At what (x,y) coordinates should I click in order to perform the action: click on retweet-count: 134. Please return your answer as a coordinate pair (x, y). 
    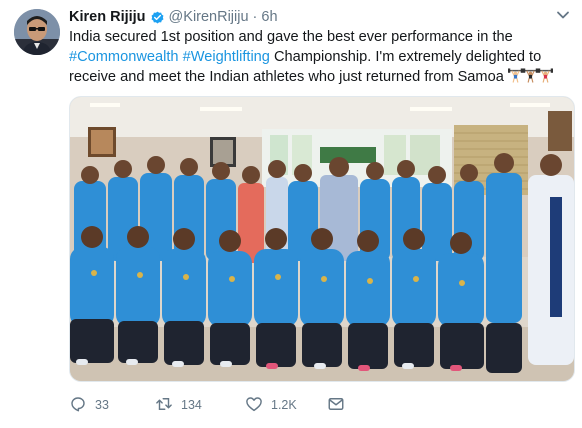
    Looking at the image, I should click on (191, 405).